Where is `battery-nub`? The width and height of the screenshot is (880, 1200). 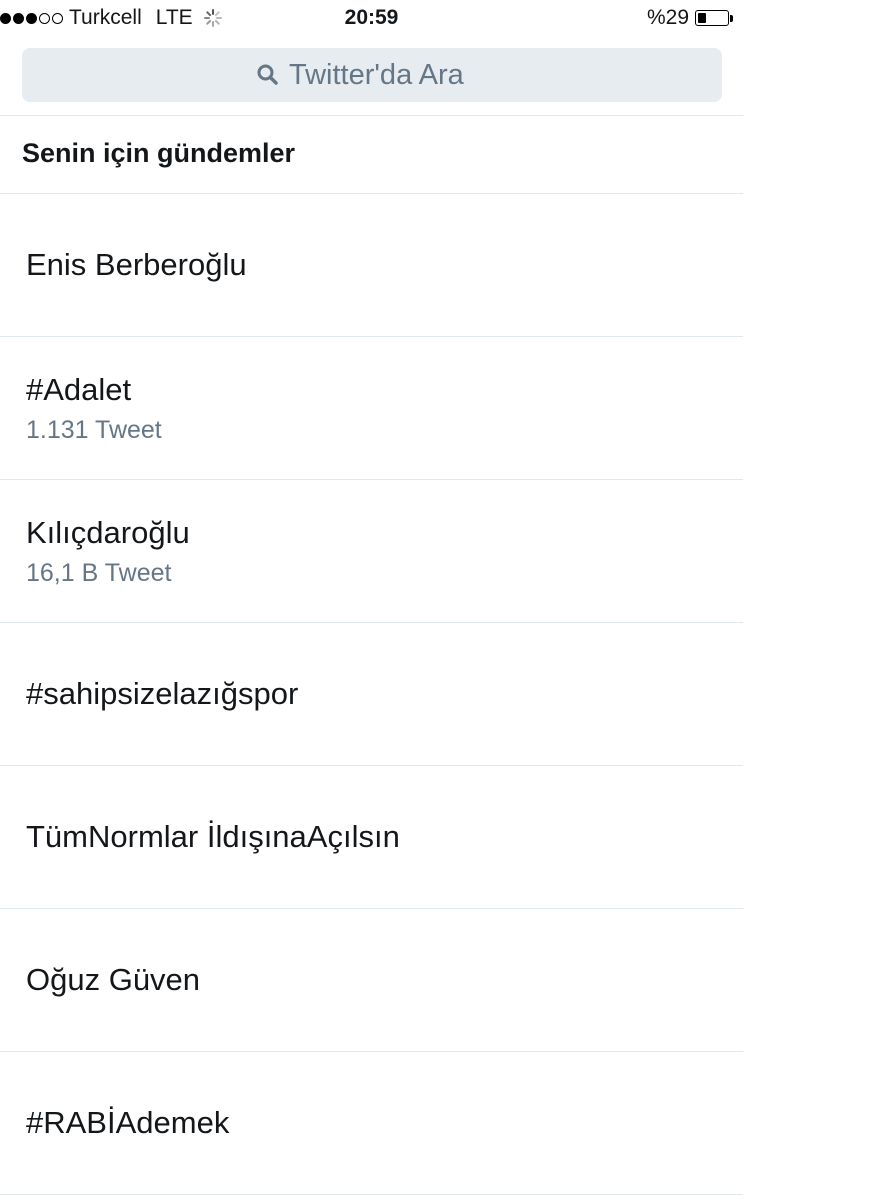 battery-nub is located at coordinates (731, 18).